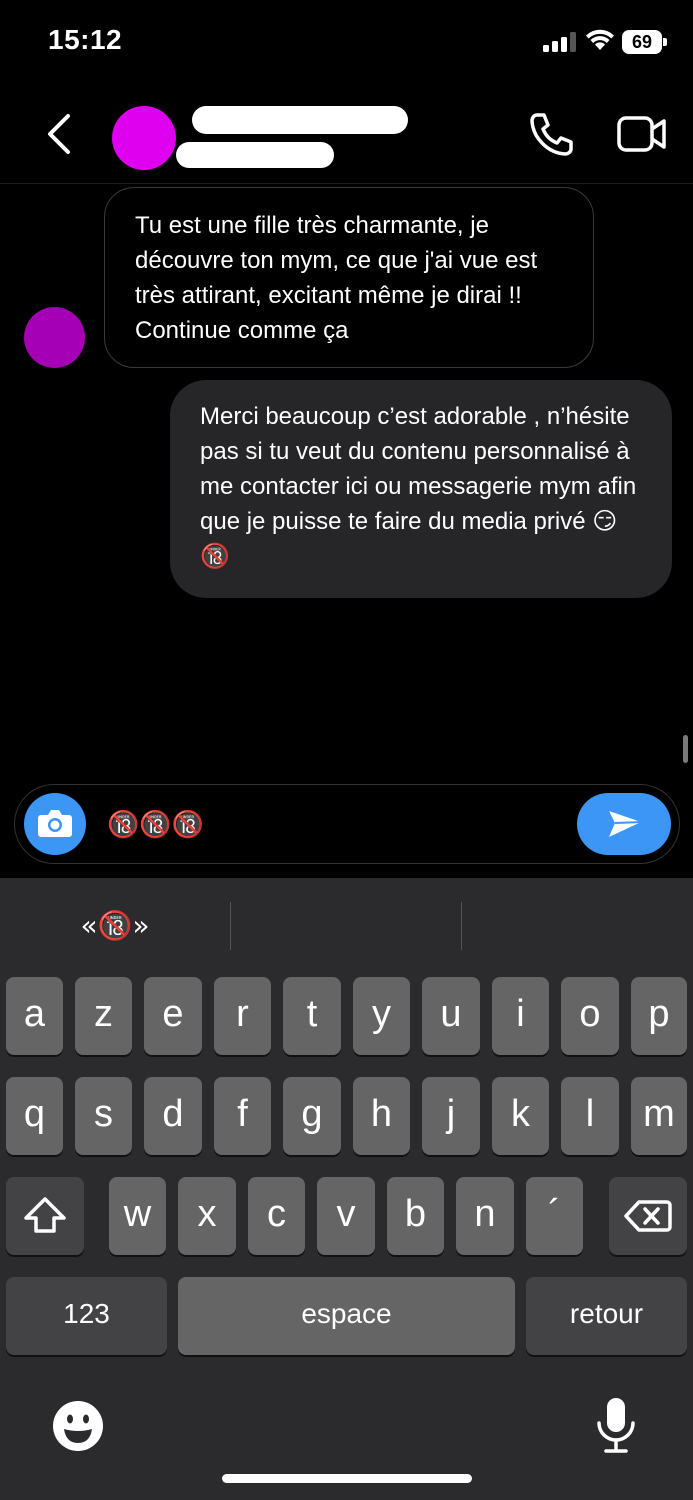  I want to click on key-o: o, so click(590, 1016).